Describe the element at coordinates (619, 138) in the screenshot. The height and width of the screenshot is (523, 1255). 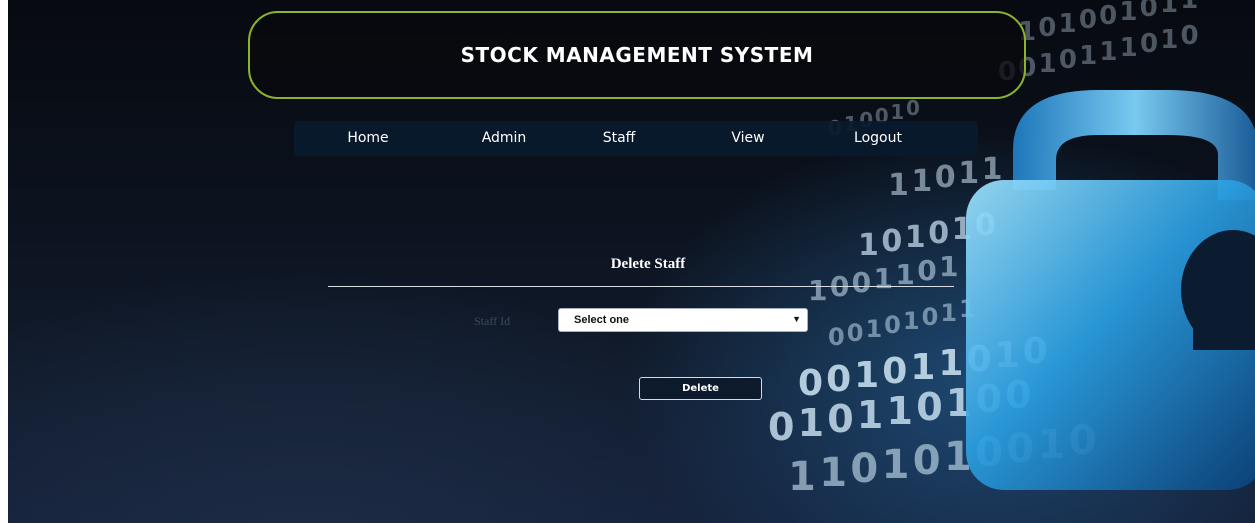
I see `nav-item-staff: Staff` at that location.